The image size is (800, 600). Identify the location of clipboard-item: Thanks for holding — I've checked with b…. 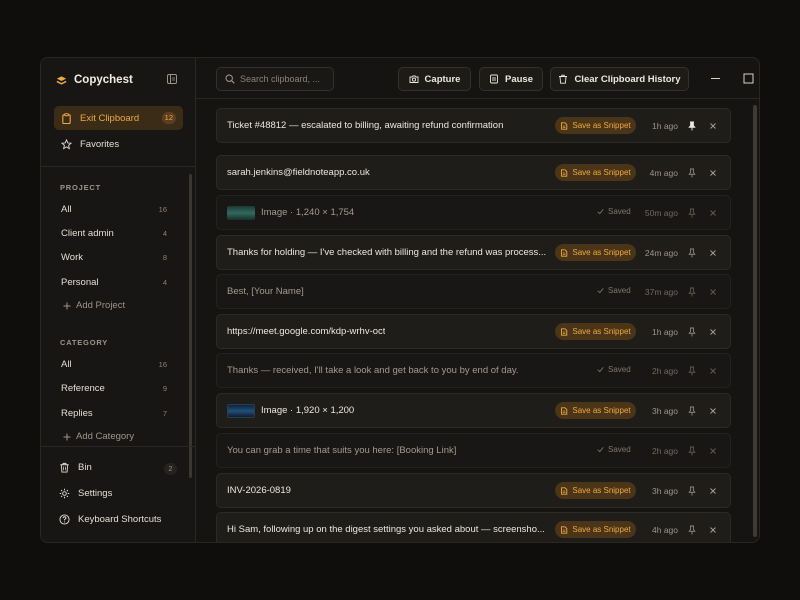
(473, 252).